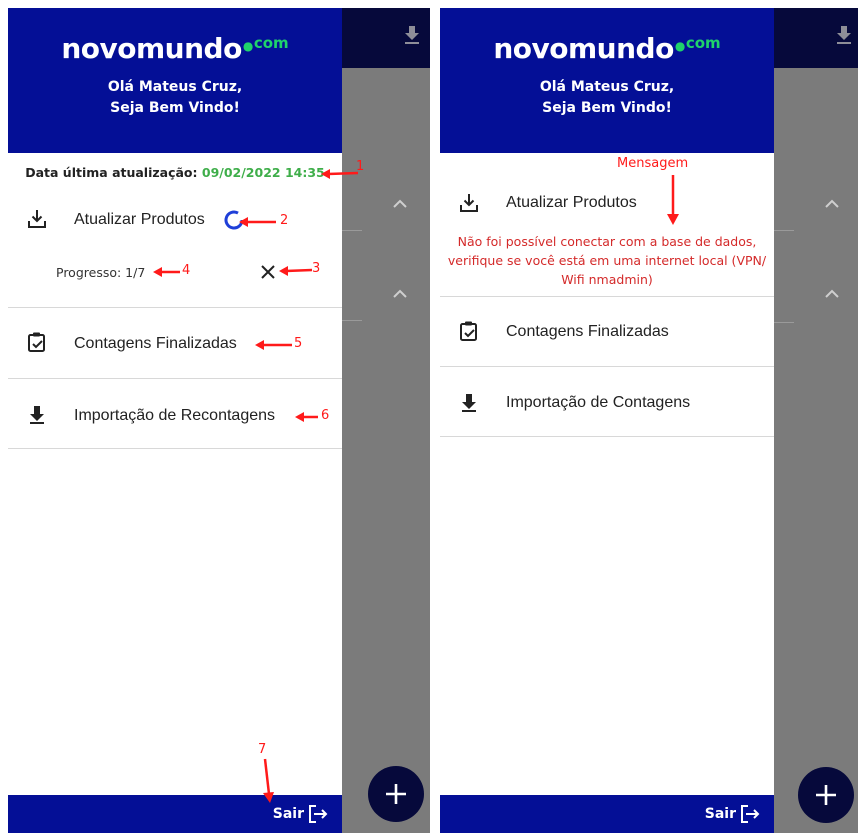  I want to click on close-icon, so click(268, 272).